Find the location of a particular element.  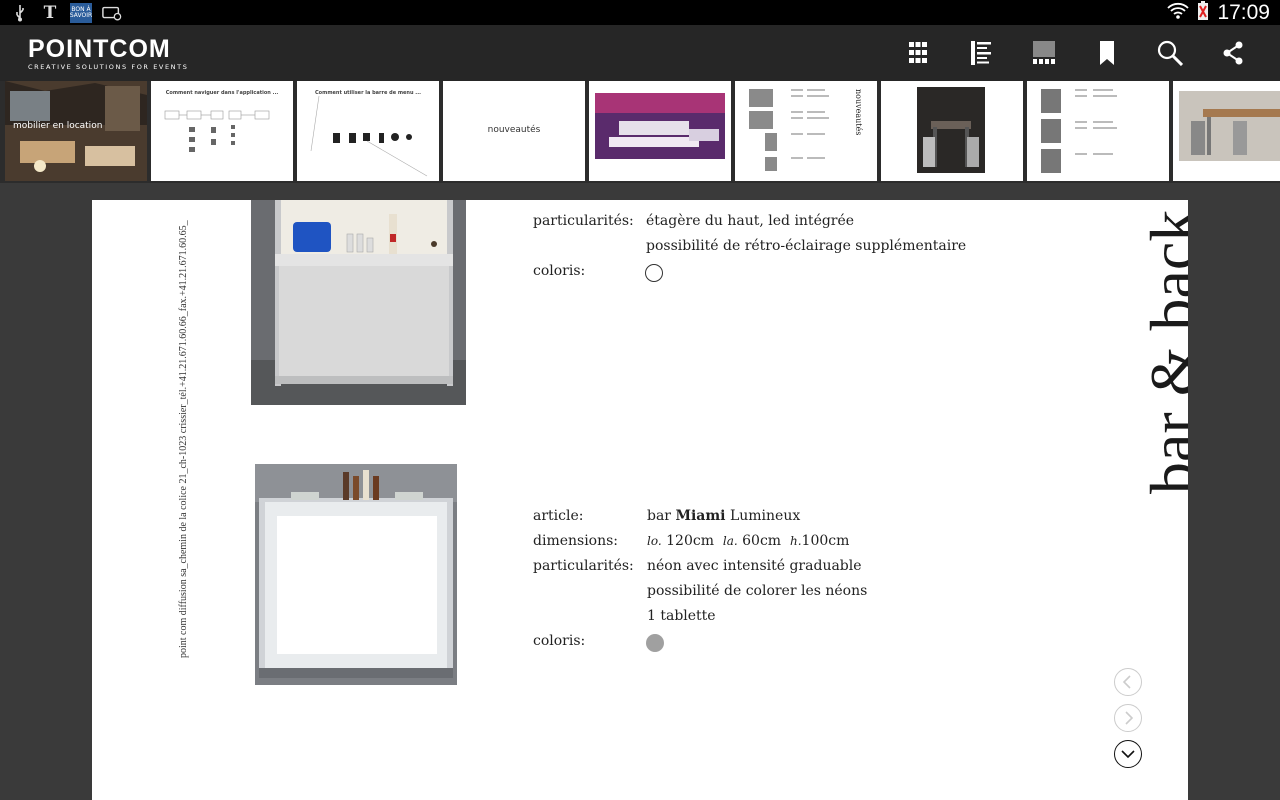

search-icon is located at coordinates (1170, 53).